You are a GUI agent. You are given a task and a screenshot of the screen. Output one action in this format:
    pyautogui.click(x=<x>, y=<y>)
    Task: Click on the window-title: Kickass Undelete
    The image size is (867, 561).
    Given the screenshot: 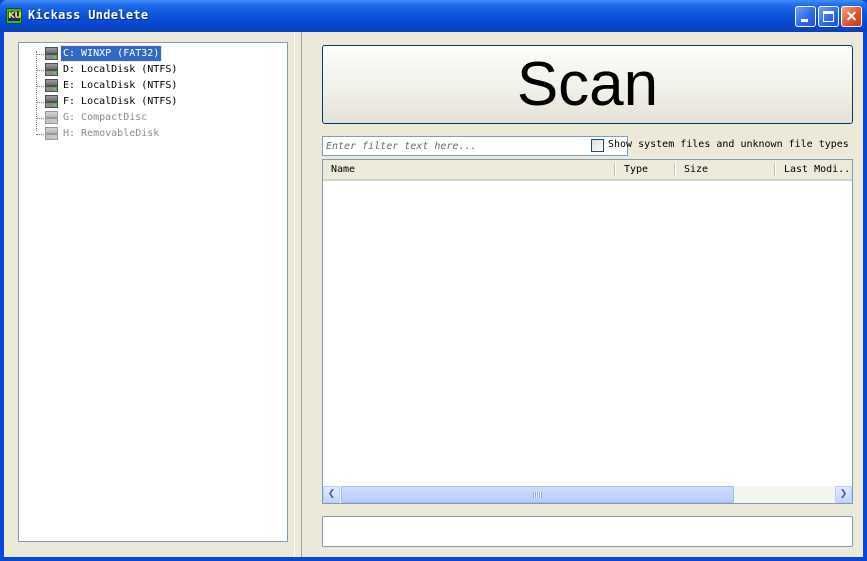 What is the action you would take?
    pyautogui.click(x=88, y=15)
    